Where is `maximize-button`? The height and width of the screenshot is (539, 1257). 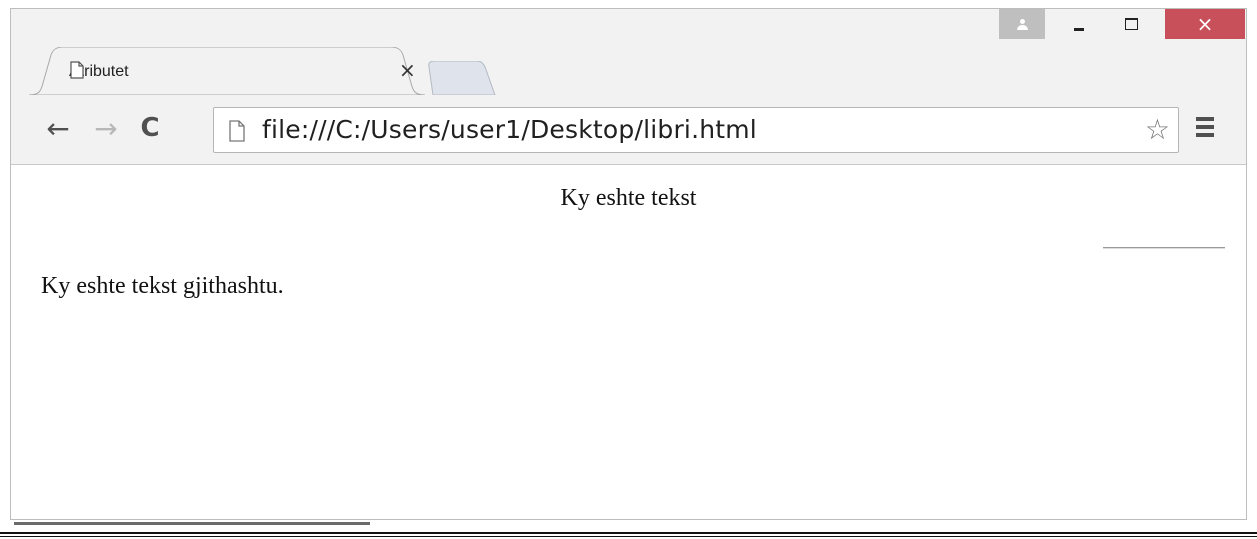
maximize-button is located at coordinates (1131, 24).